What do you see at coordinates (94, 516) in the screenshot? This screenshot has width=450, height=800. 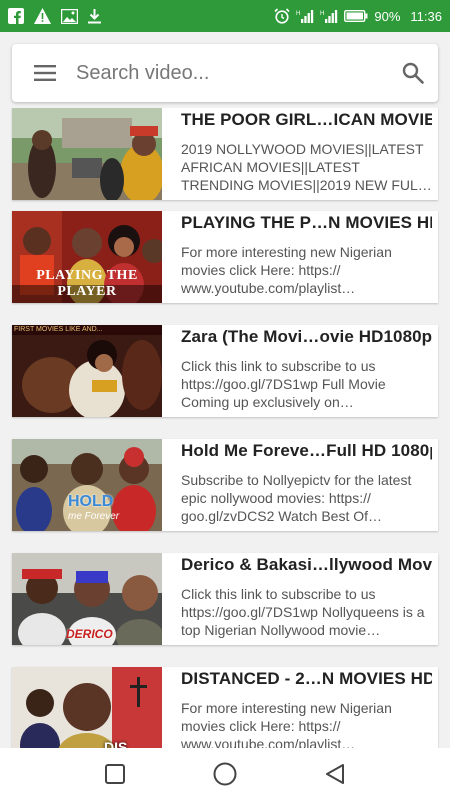 I see `thumbnail-caption: me Forever` at bounding box center [94, 516].